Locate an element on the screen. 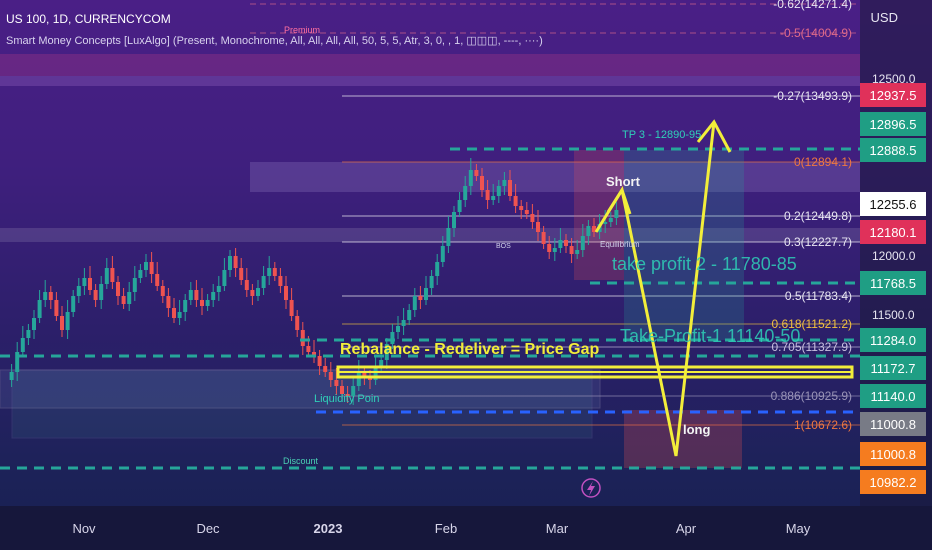 This screenshot has height=550, width=932. time-label: Nov is located at coordinates (84, 528).